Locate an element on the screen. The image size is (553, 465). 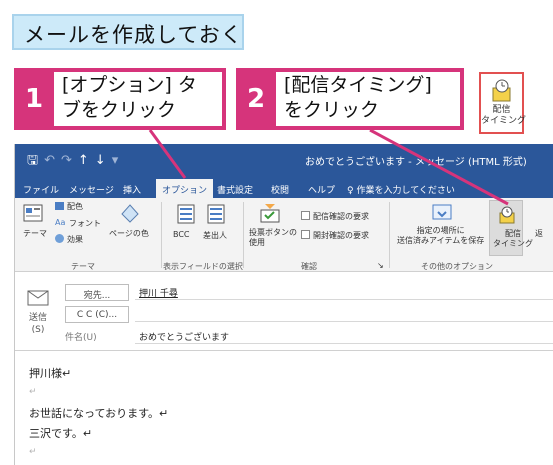
read-receipt-checkbox is located at coordinates (305, 234).